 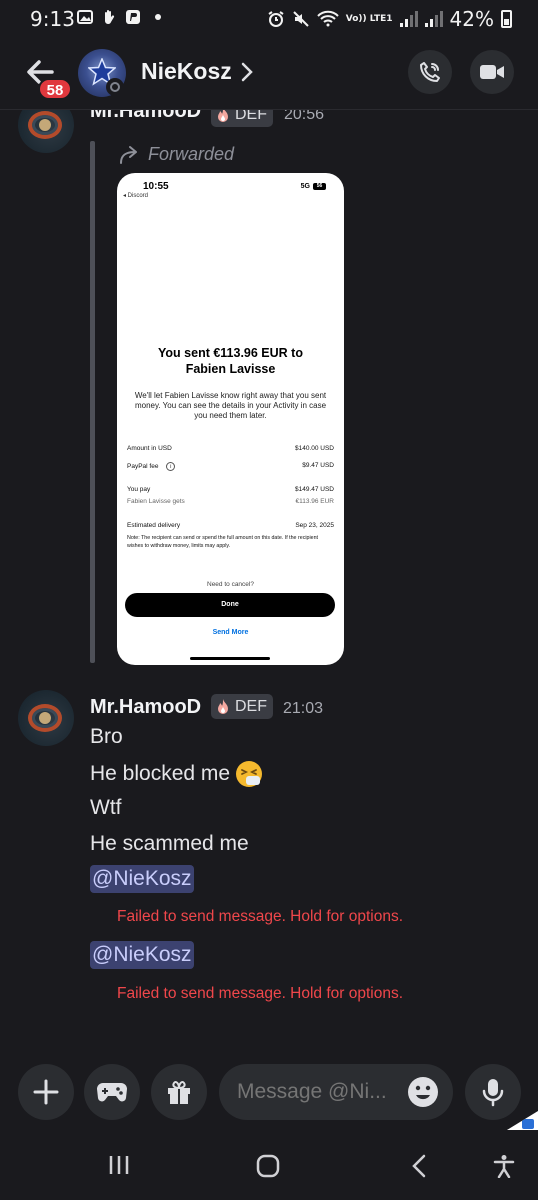 I want to click on message-text-content: He scammed me, so click(x=169, y=843).